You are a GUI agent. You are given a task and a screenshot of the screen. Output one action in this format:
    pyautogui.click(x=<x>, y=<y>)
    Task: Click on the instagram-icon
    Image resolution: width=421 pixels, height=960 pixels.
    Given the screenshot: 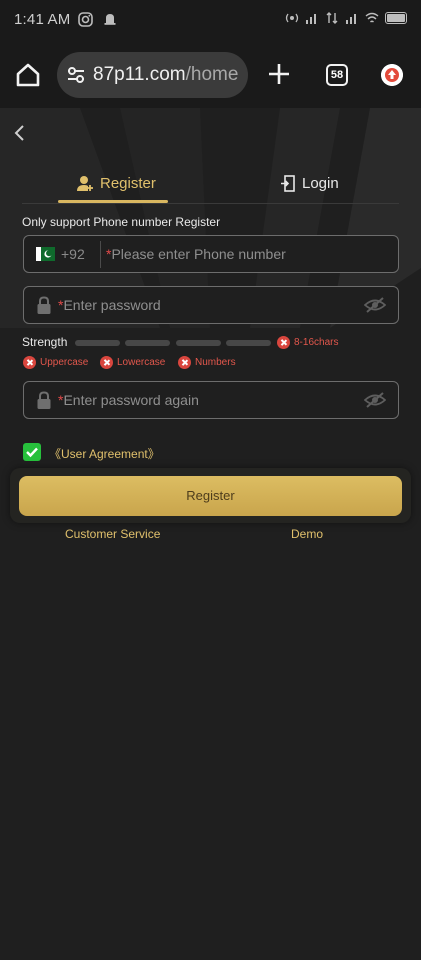 What is the action you would take?
    pyautogui.click(x=85, y=19)
    